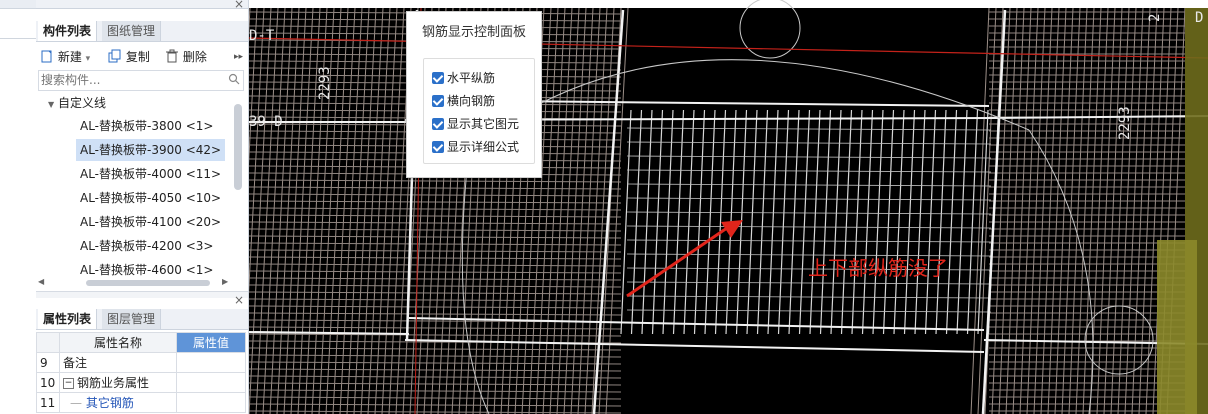  I want to click on copy-button: 复制, so click(129, 57).